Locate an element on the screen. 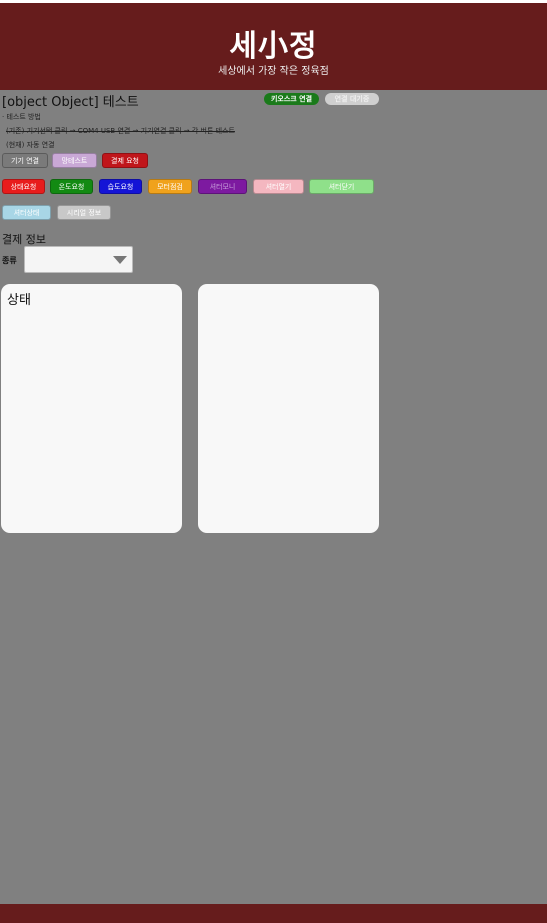 The height and width of the screenshot is (923, 547). shutter-status-button: 셔터상태 is located at coordinates (26, 212).